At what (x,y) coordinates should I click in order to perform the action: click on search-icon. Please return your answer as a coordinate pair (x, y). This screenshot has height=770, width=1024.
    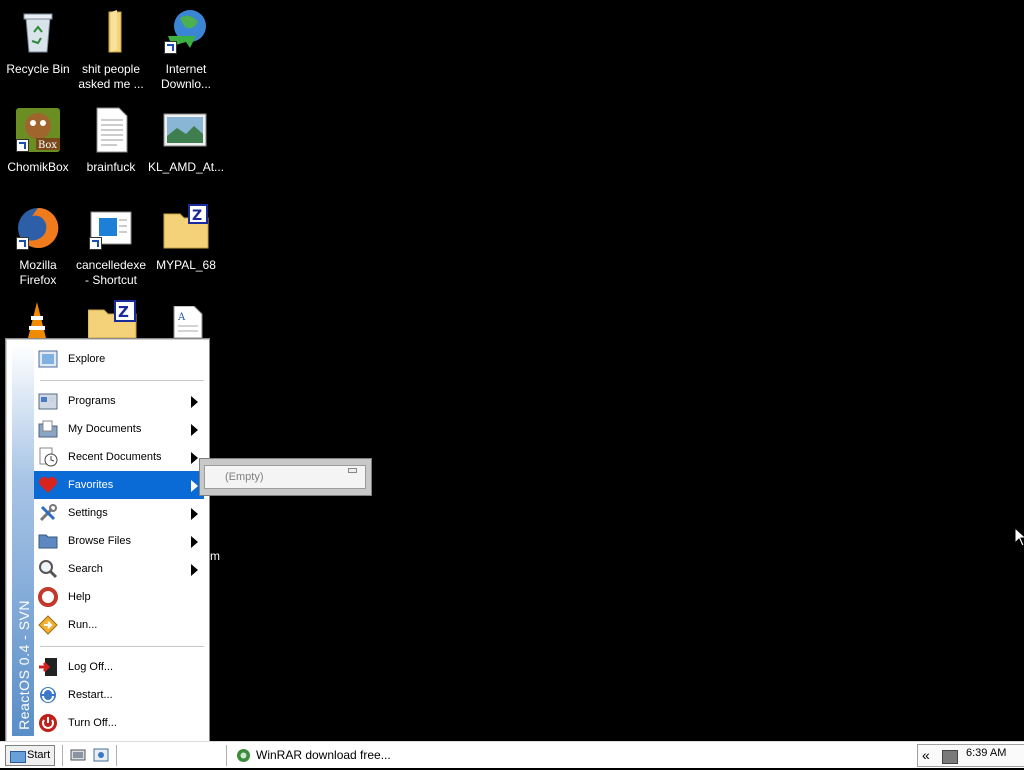
    Looking at the image, I should click on (48, 569).